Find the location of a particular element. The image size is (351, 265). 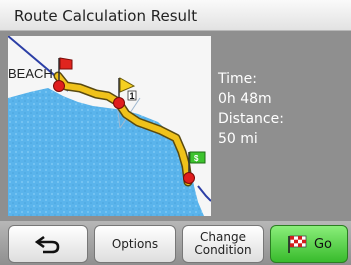

place-label: BEACH is located at coordinates (30, 73).